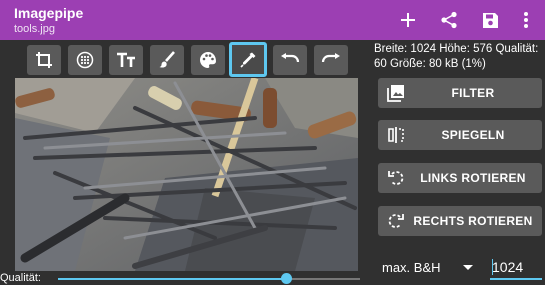  I want to click on blur-button, so click(85, 60).